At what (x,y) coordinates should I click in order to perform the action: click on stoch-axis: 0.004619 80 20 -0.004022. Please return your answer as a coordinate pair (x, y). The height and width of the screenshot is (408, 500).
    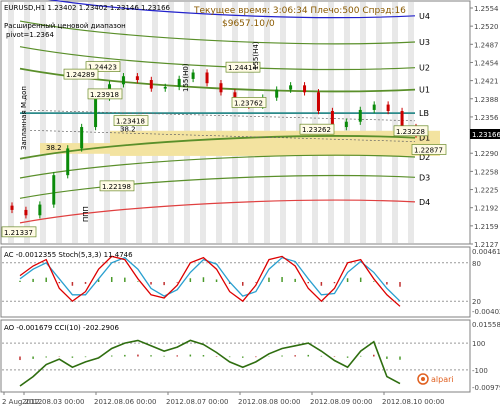
    Looking at the image, I should click on (486, 282).